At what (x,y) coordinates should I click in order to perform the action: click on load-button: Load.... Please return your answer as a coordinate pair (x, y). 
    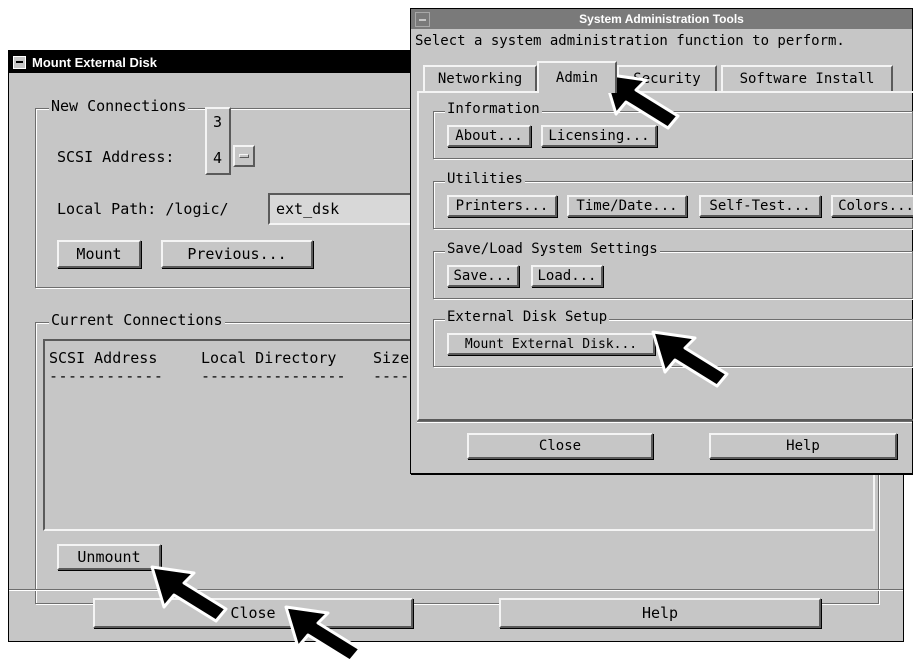
    Looking at the image, I should click on (567, 276).